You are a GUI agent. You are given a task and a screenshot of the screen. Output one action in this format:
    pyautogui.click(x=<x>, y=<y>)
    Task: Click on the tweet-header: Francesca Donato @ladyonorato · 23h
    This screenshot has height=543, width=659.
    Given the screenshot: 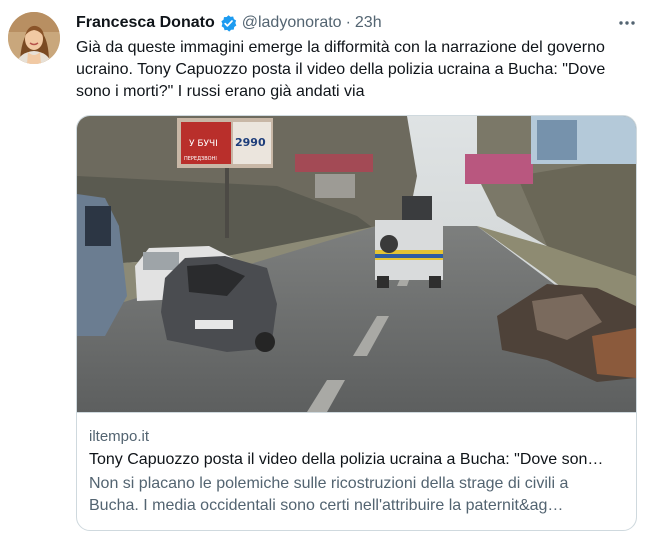 What is the action you would take?
    pyautogui.click(x=229, y=23)
    